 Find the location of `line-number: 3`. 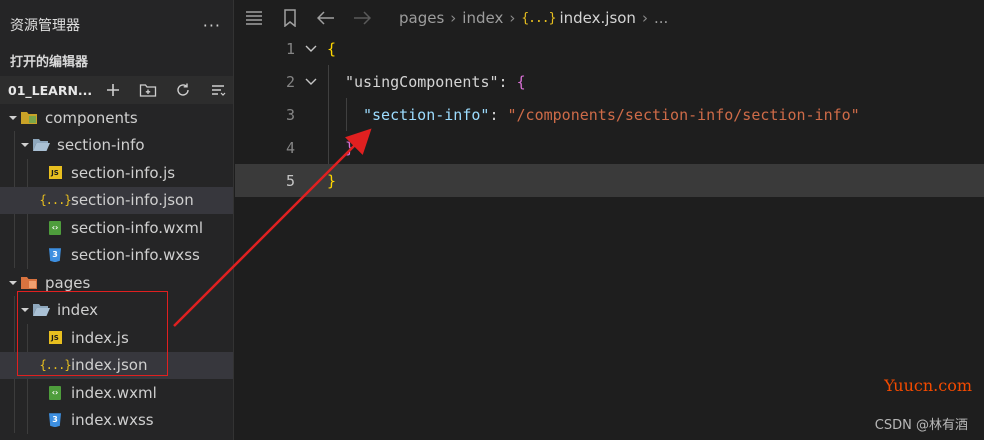

line-number: 3 is located at coordinates (290, 114).